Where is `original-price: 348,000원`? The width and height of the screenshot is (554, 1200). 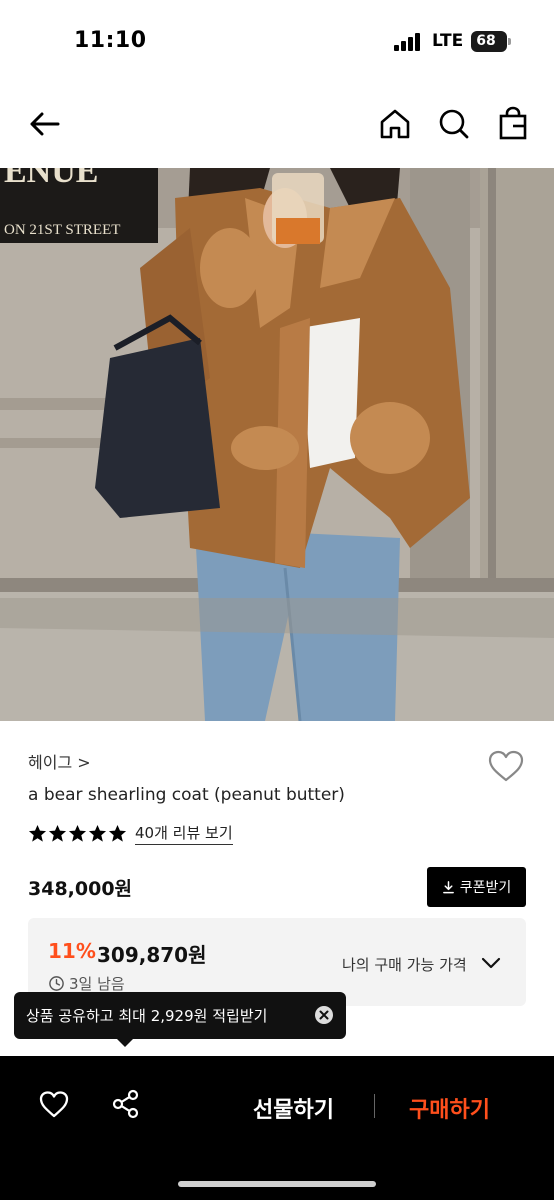
original-price: 348,000원 is located at coordinates (80, 889).